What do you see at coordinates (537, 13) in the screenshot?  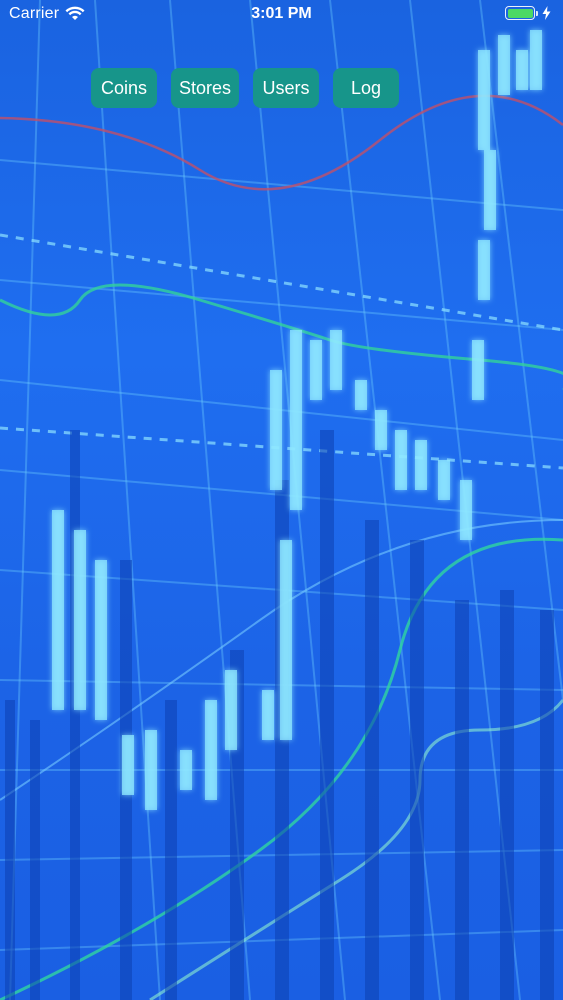 I see `battery-cap` at bounding box center [537, 13].